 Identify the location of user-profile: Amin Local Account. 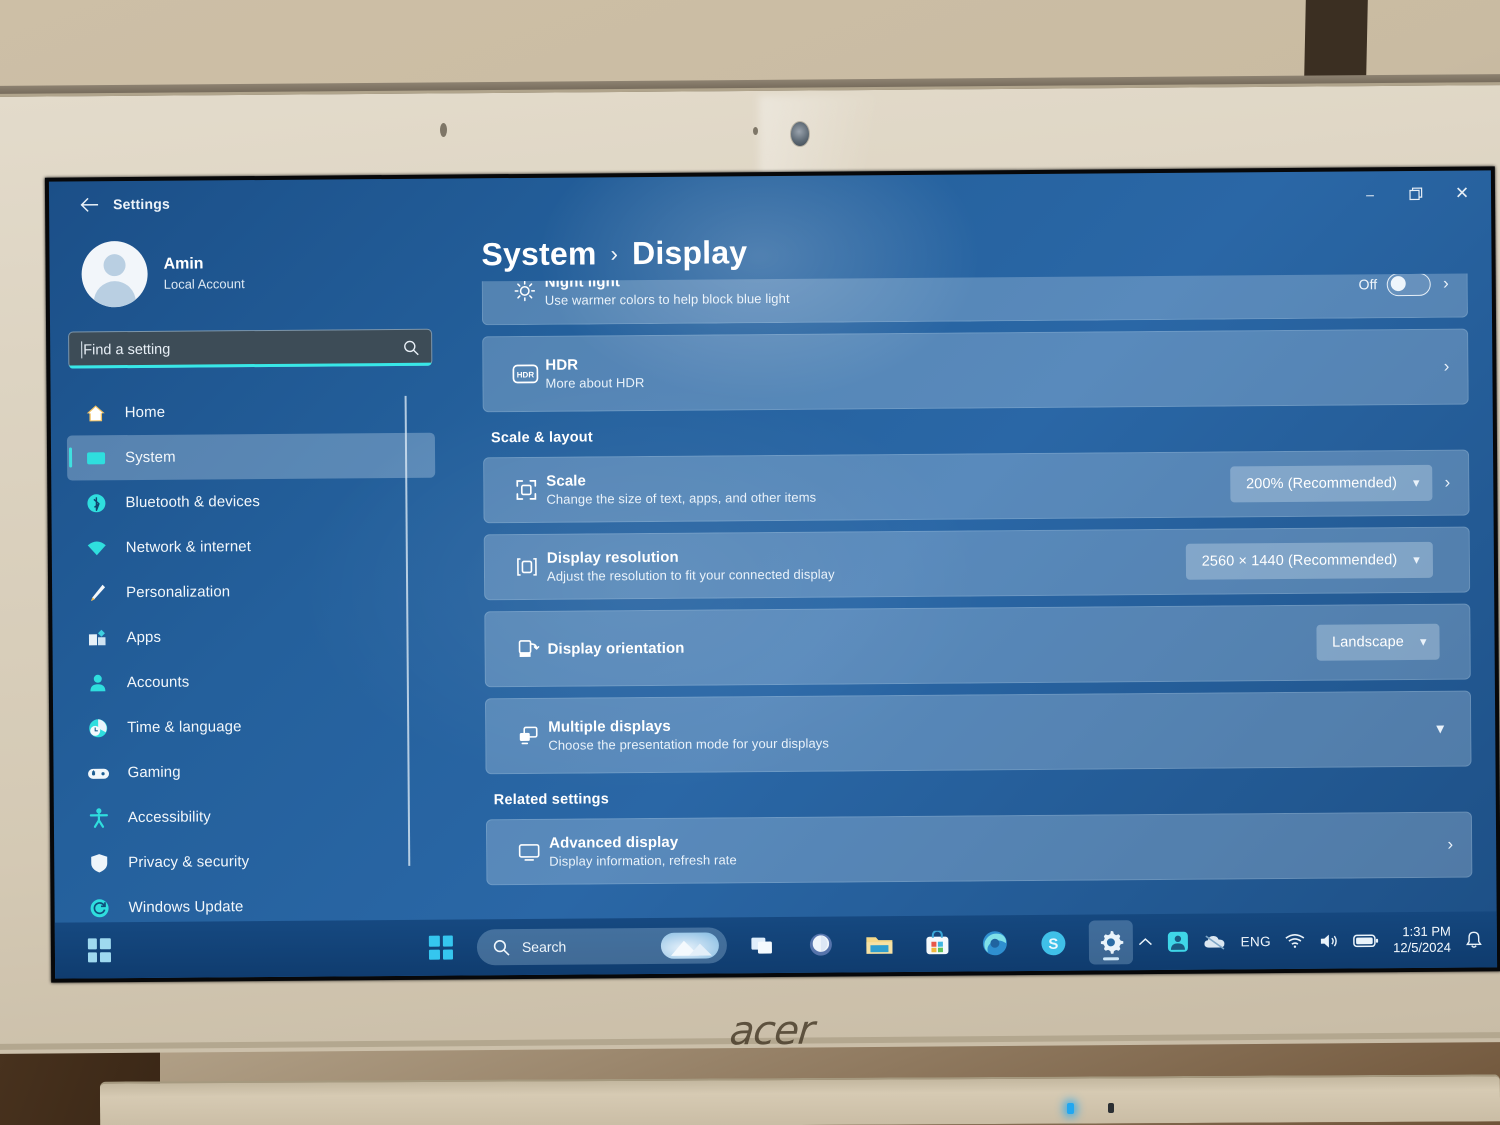
(249, 271).